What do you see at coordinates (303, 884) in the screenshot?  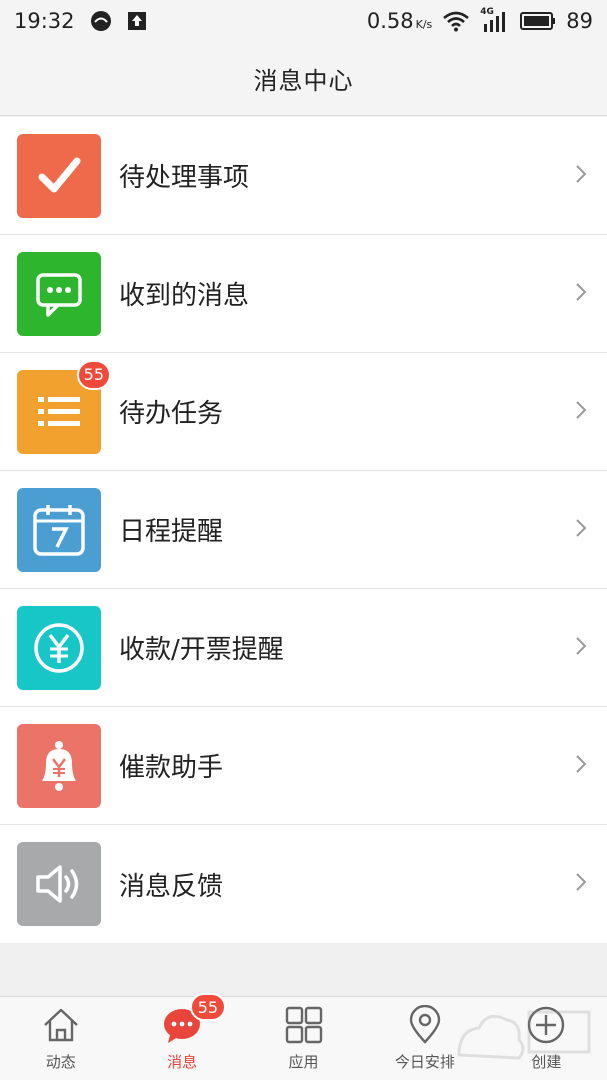 I see `list-item-message-feedback: 消息反馈` at bounding box center [303, 884].